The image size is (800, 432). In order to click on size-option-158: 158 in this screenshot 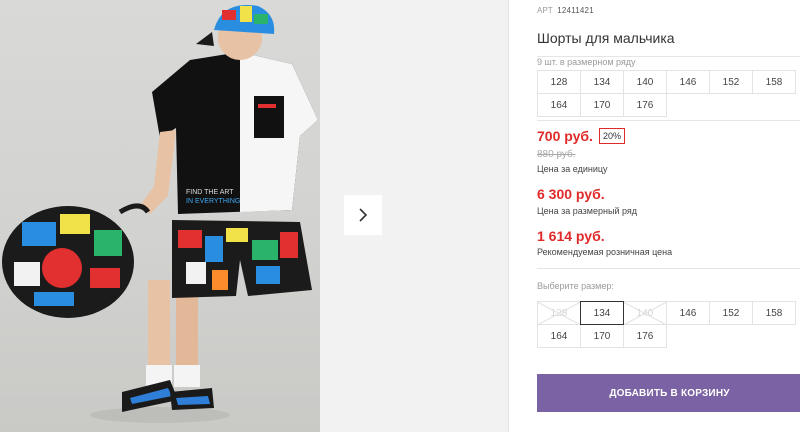, I will do `click(774, 313)`.